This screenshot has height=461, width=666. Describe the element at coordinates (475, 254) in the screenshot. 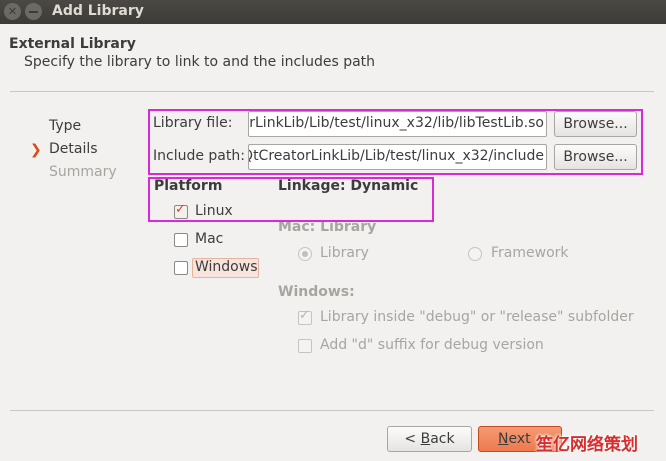

I see `mac-framework-radio` at that location.